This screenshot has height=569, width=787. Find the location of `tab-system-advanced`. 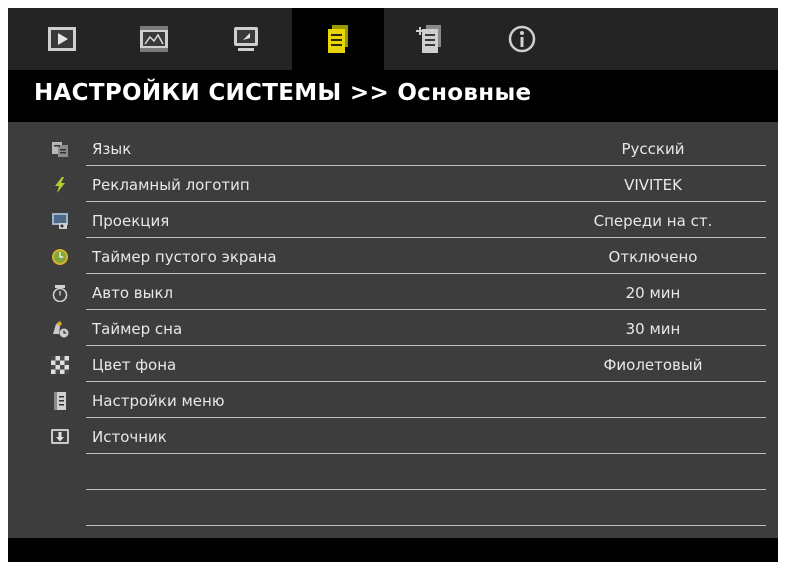

tab-system-advanced is located at coordinates (430, 39).